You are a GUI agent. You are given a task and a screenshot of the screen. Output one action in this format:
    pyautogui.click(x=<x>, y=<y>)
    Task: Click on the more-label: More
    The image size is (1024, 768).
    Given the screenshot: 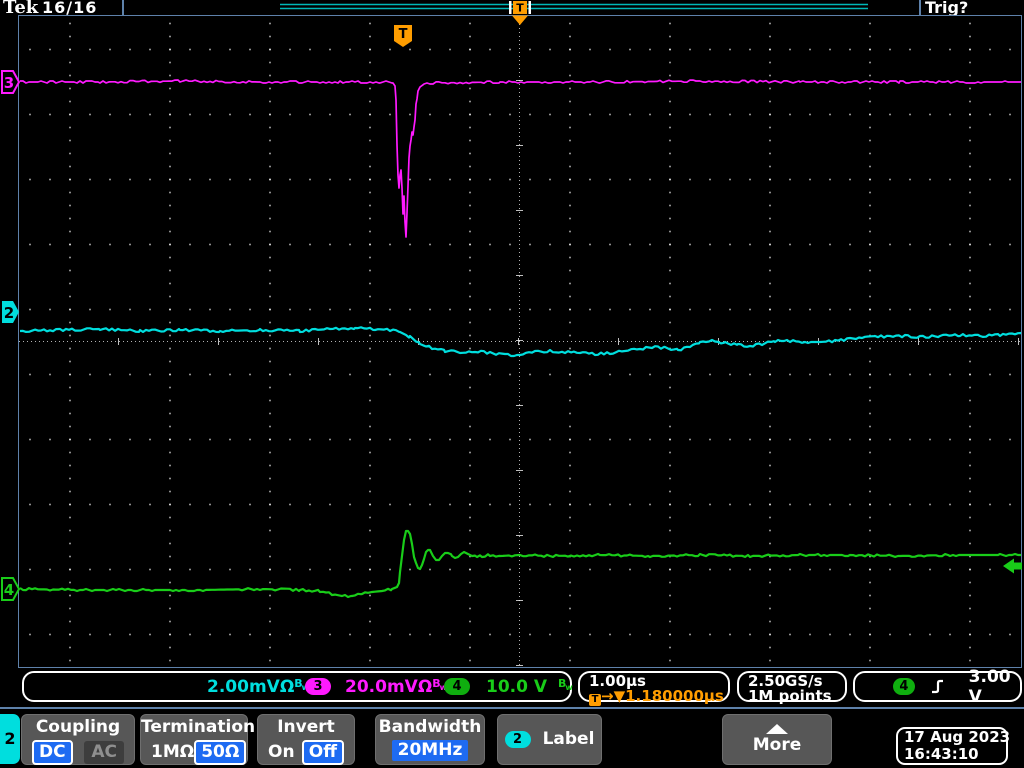 What is the action you would take?
    pyautogui.click(x=777, y=745)
    